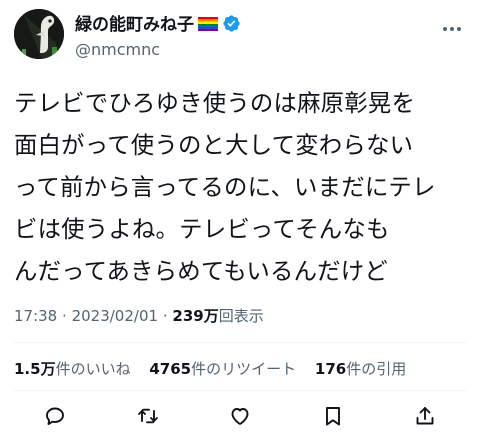  I want to click on handle: @nmcmnc, so click(158, 50).